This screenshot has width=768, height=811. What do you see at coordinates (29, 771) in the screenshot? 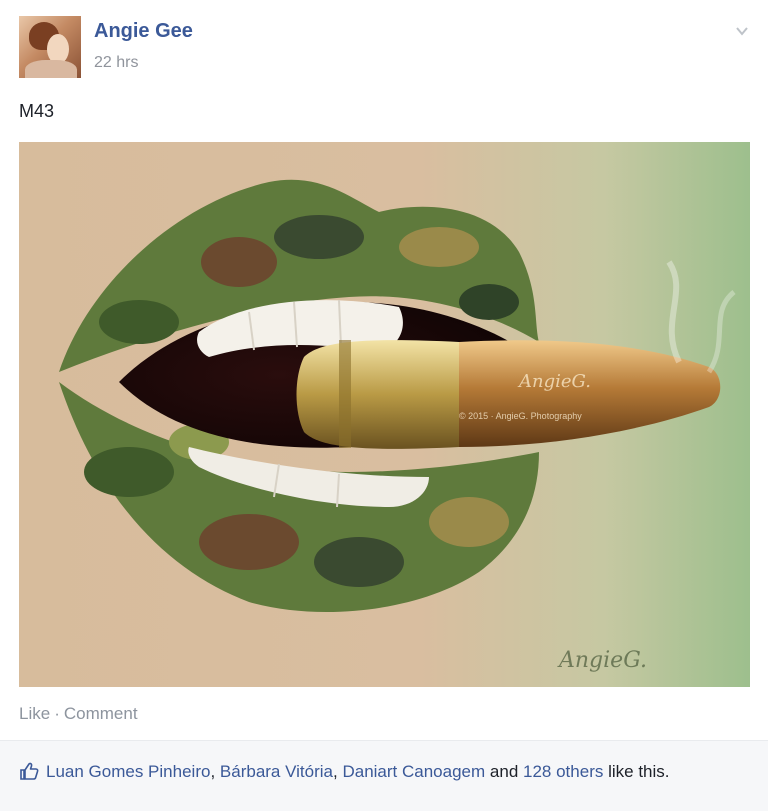
I see `thumbs-up-icon` at bounding box center [29, 771].